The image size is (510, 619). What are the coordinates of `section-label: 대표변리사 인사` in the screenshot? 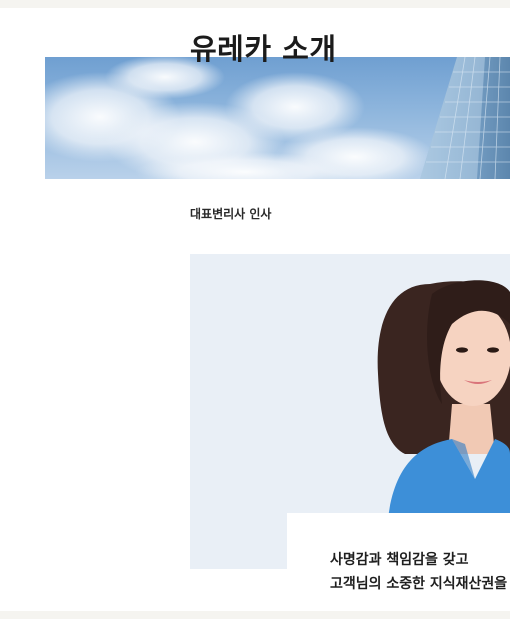 It's located at (231, 214).